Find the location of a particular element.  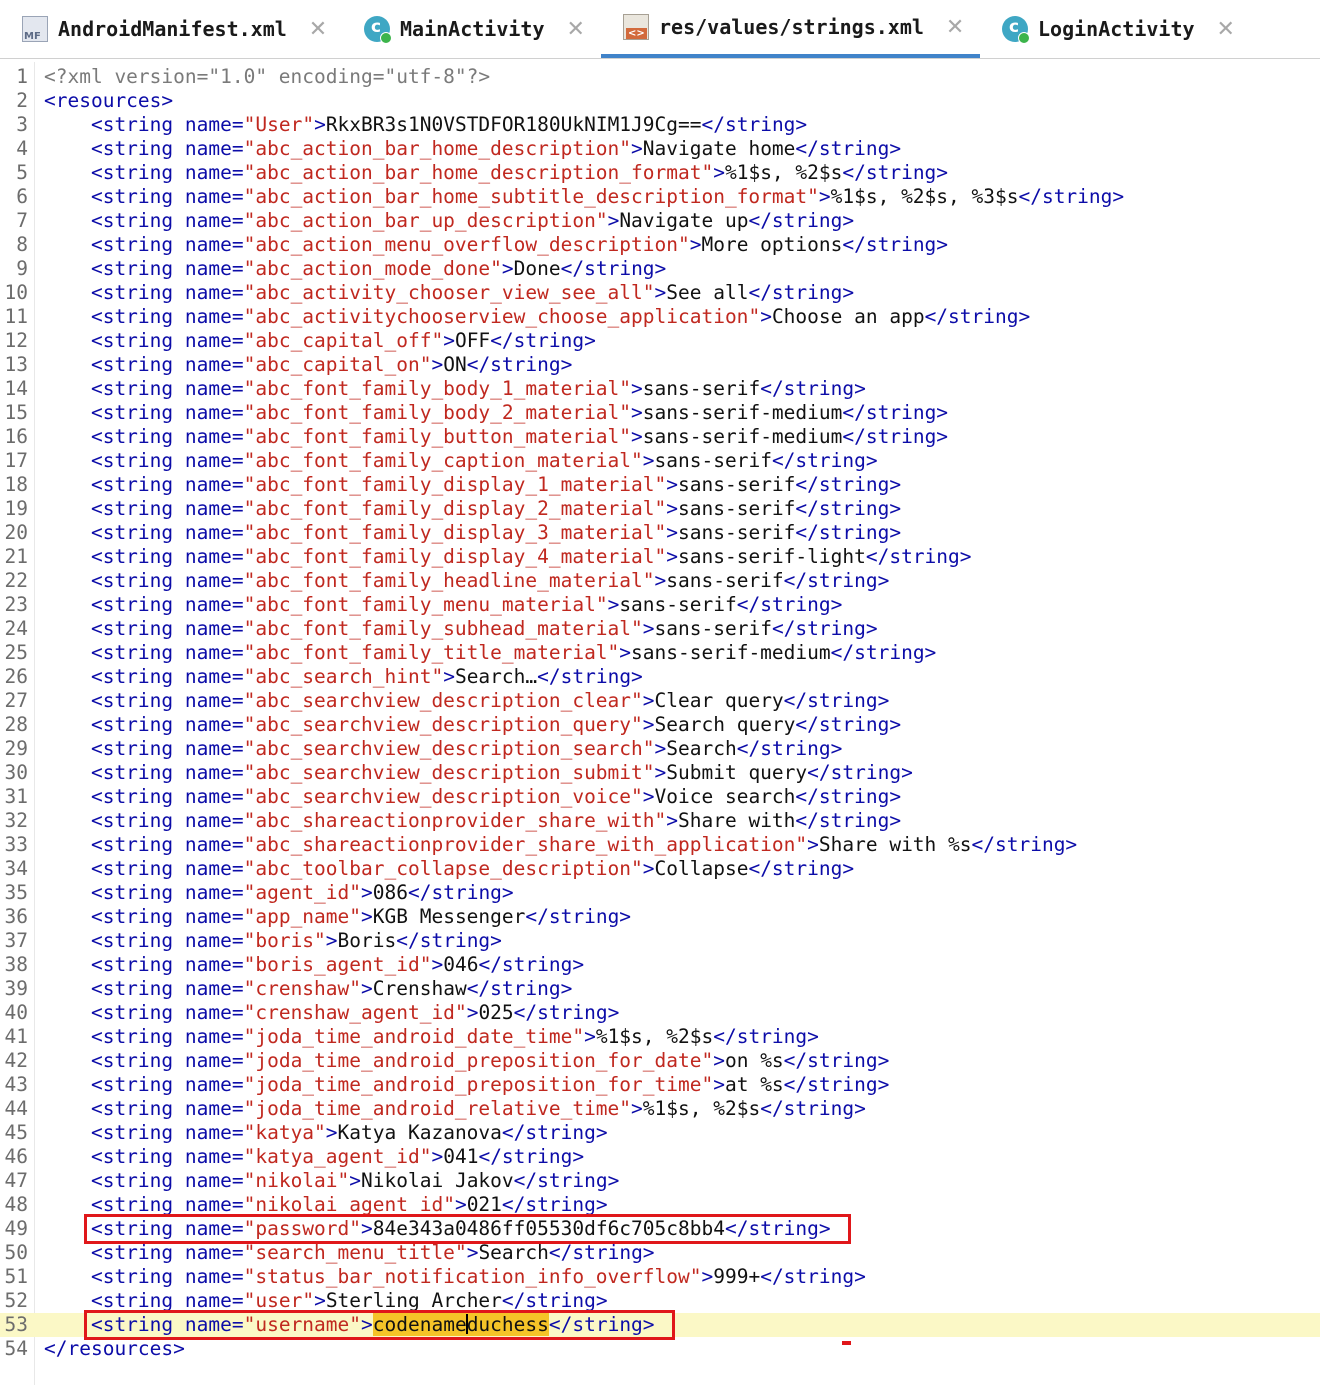

string-value: Sterling Archer is located at coordinates (413, 1300).